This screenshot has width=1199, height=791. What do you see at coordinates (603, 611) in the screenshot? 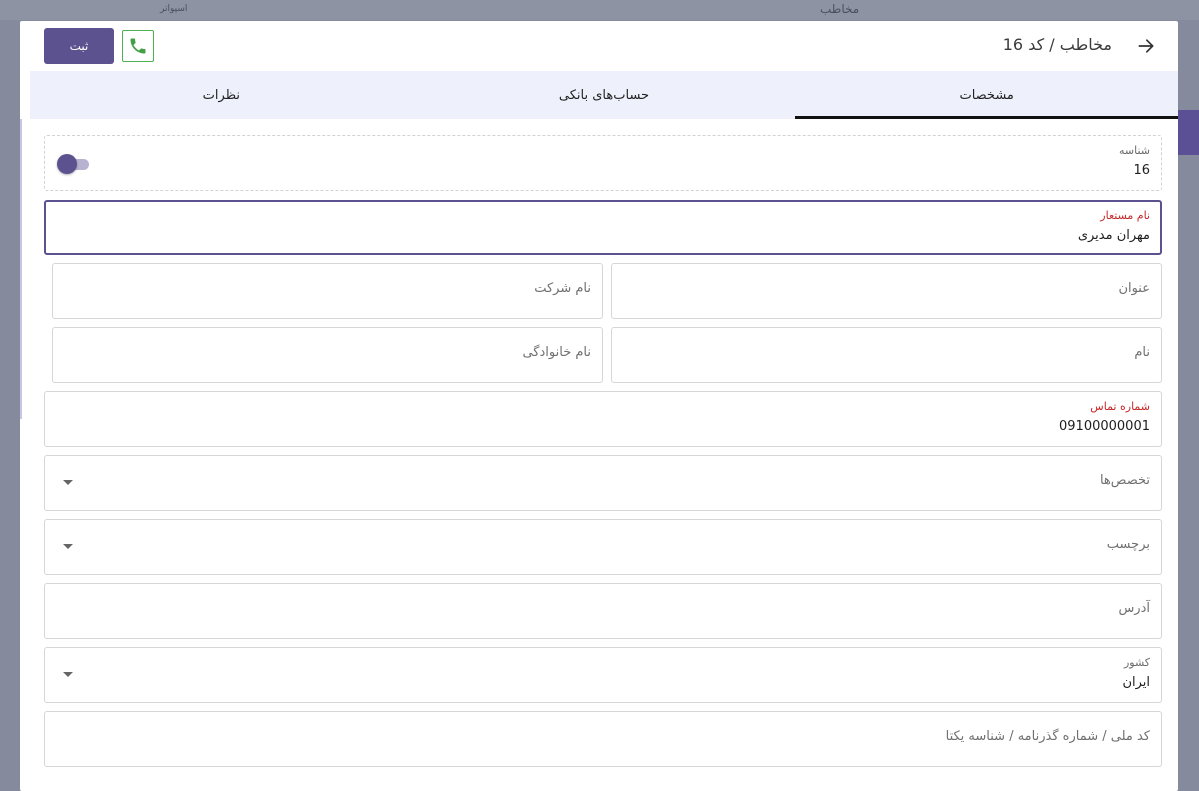
I see `address-field: آدرس` at bounding box center [603, 611].